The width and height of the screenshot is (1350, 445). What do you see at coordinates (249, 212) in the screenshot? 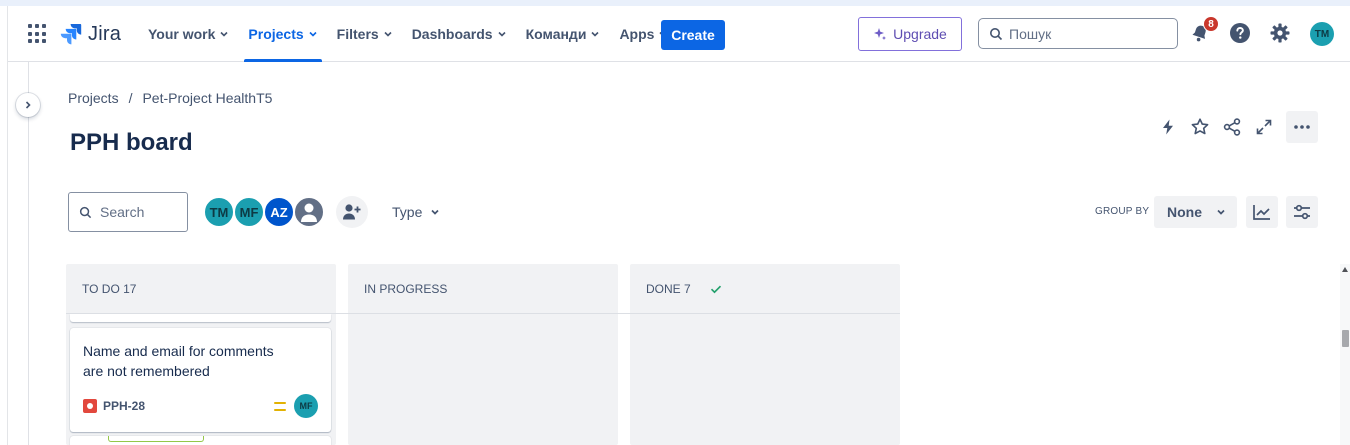
I see `assignee-avatar-mf: MF` at bounding box center [249, 212].